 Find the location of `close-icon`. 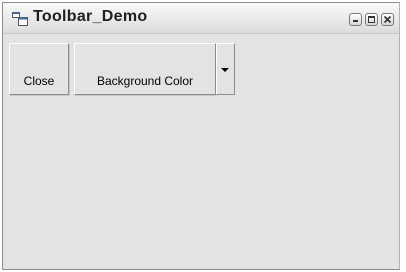

close-icon is located at coordinates (387, 19).